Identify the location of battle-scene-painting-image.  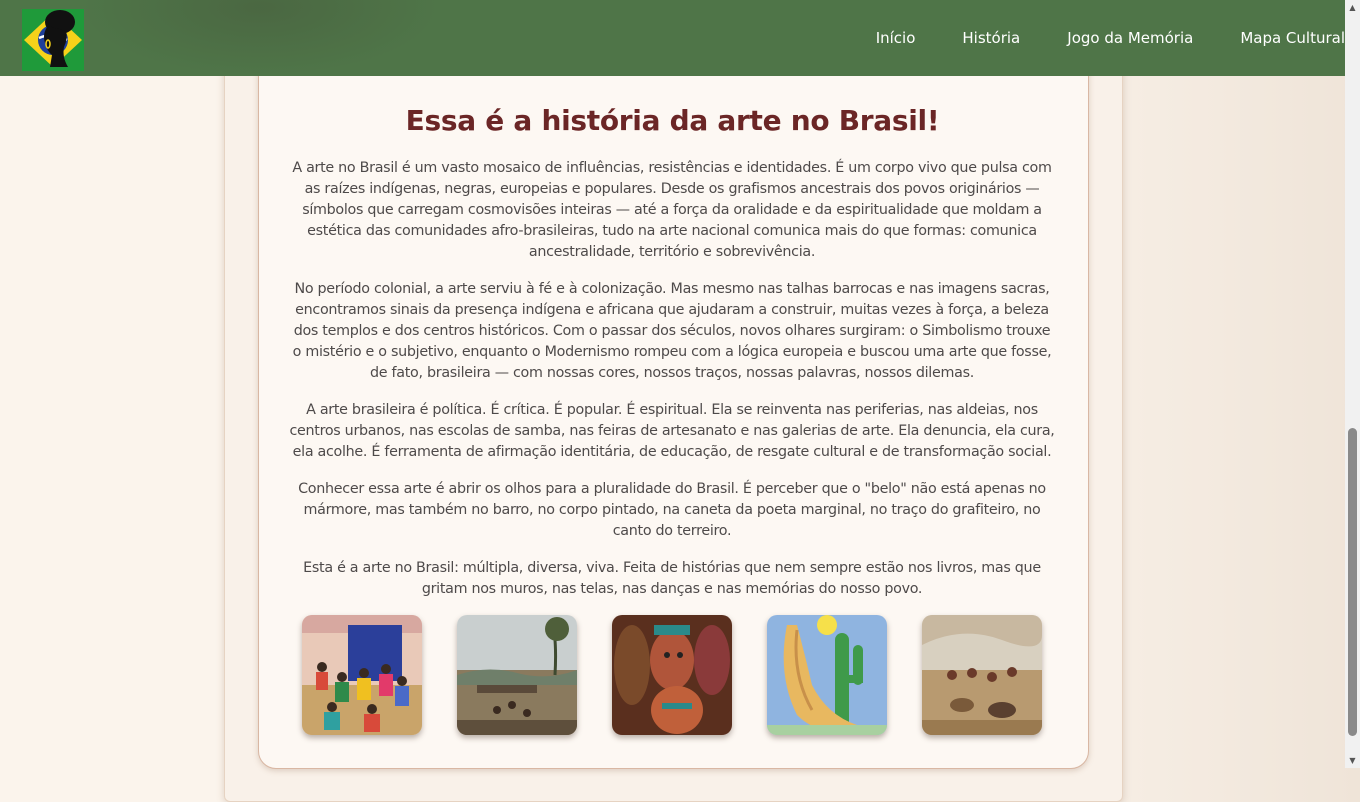
(982, 675).